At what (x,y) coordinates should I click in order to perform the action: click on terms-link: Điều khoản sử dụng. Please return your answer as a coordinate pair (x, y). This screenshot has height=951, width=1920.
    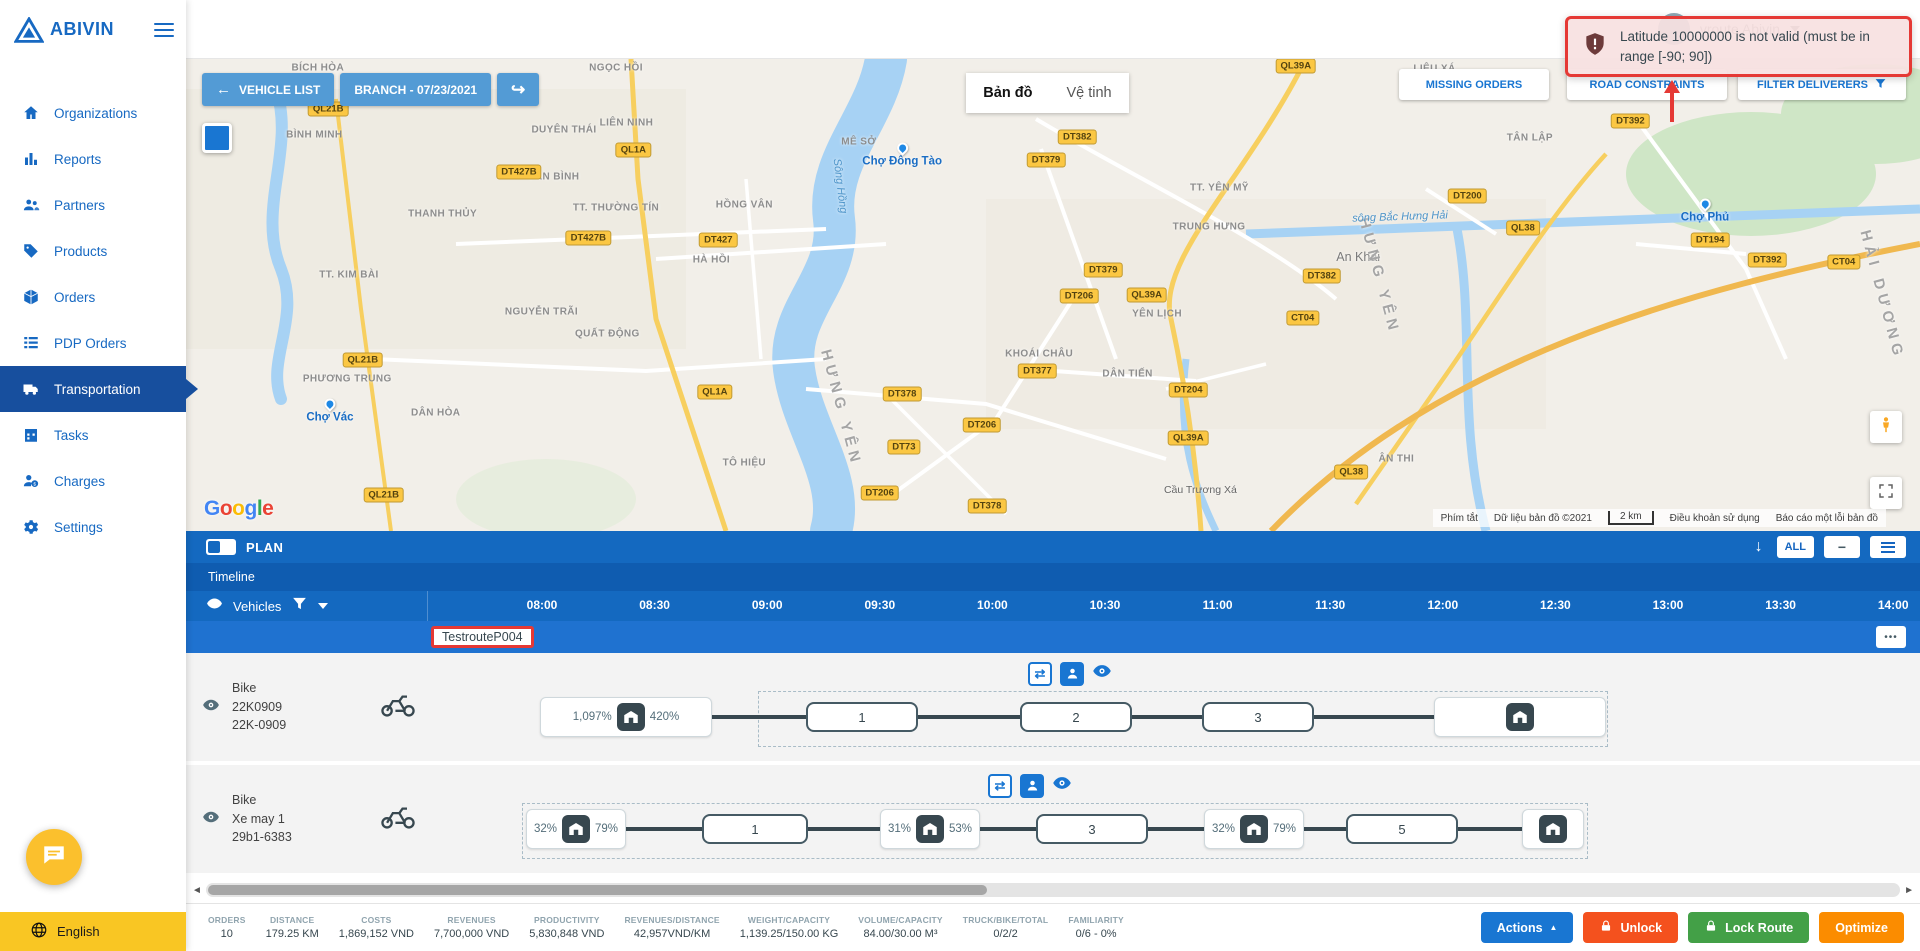
    Looking at the image, I should click on (1715, 518).